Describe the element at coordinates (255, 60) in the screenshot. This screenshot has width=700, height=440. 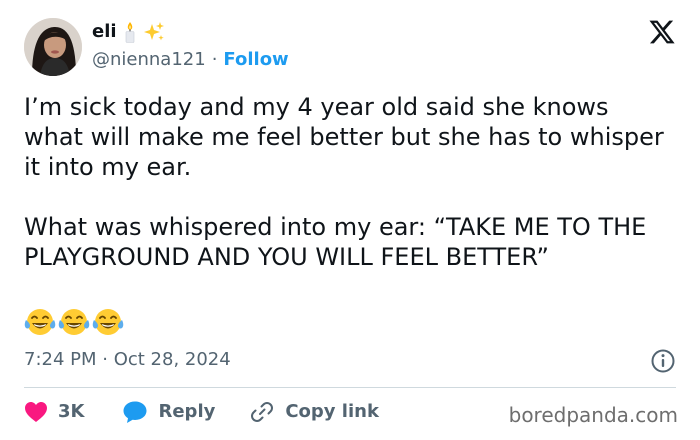
I see `follow-button: Follow` at that location.